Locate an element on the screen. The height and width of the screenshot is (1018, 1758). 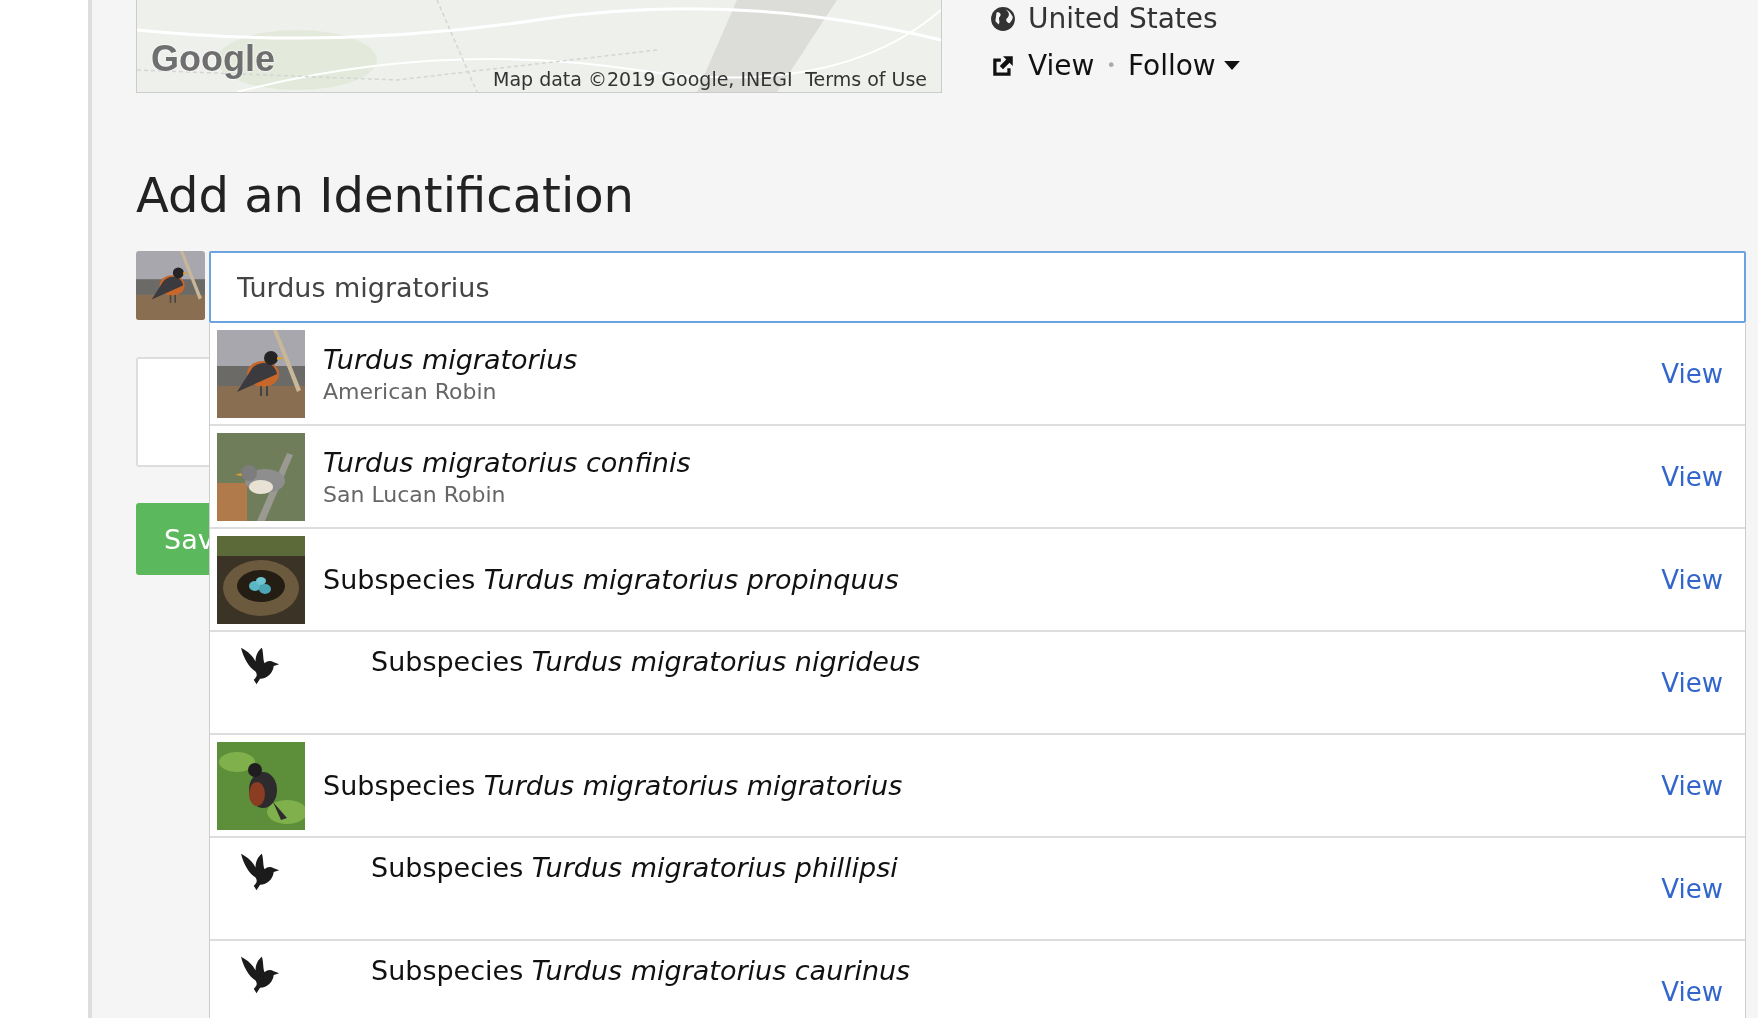
suggestion-item: Subspecies Turdus migratorius propinquus View is located at coordinates (977, 580).